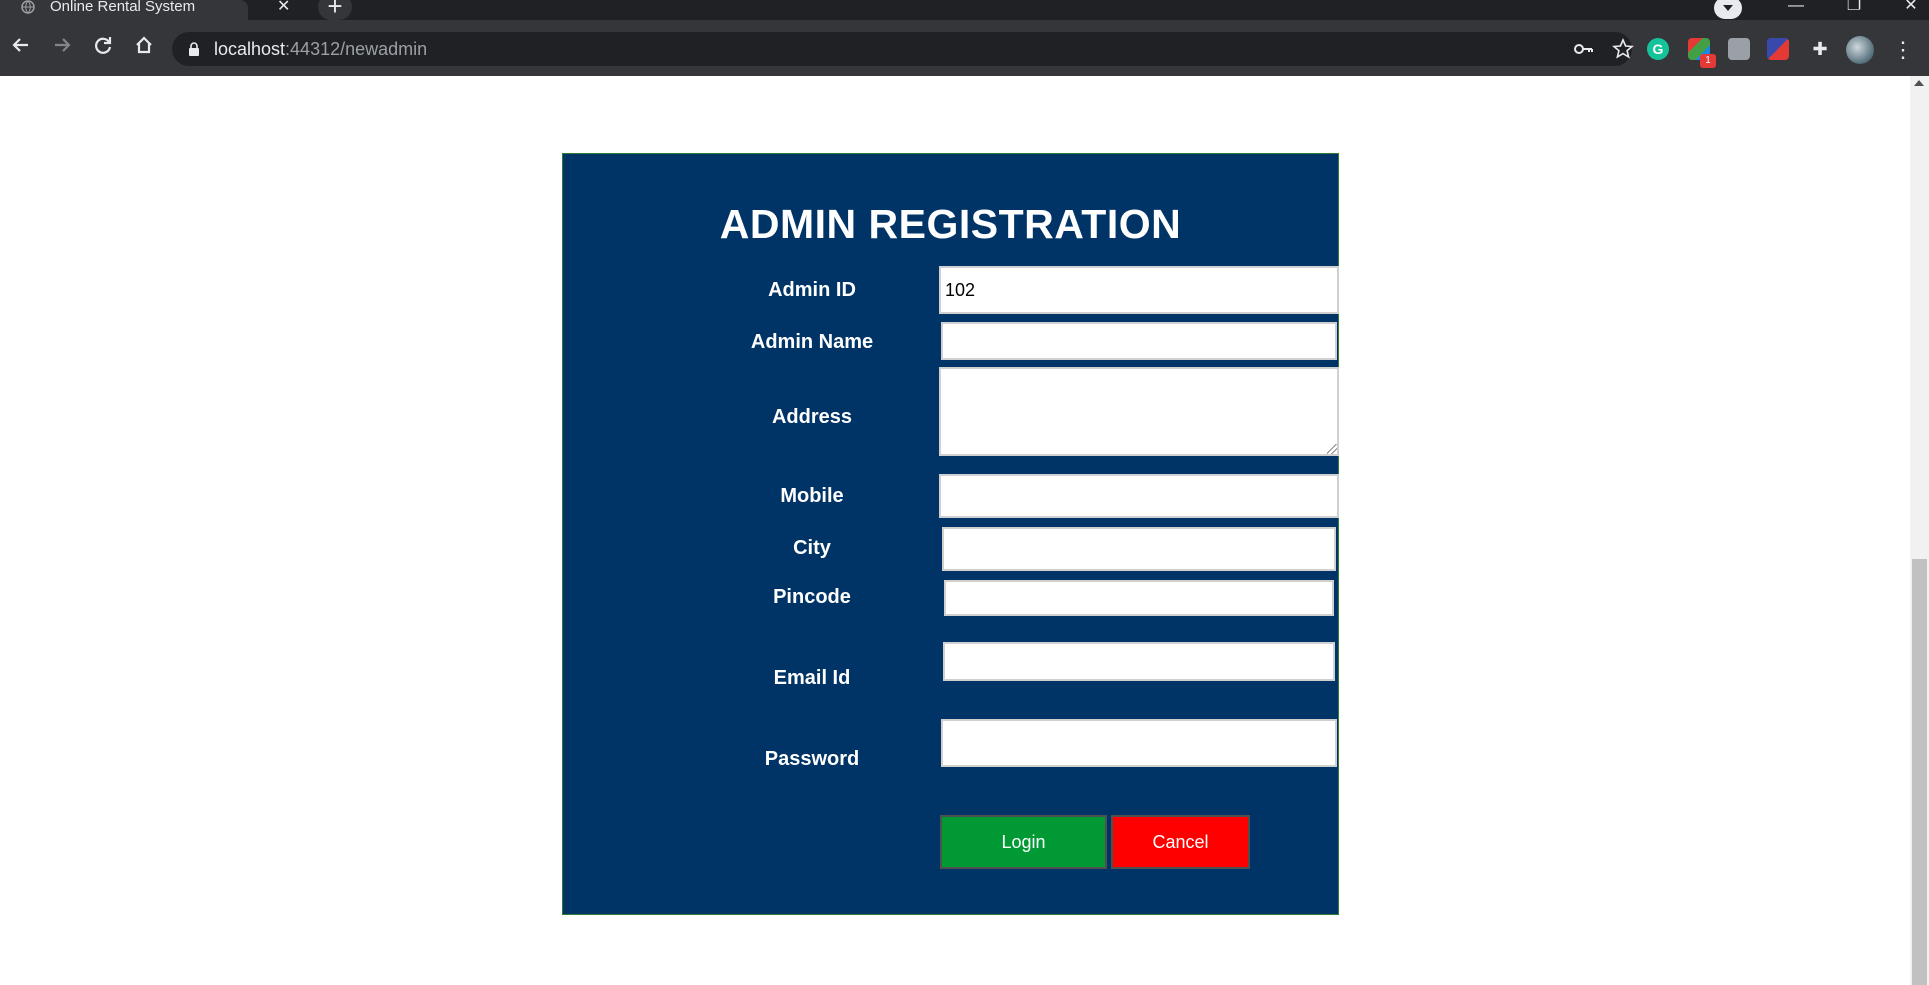 This screenshot has height=985, width=1929. What do you see at coordinates (194, 49) in the screenshot?
I see `lock-icon` at bounding box center [194, 49].